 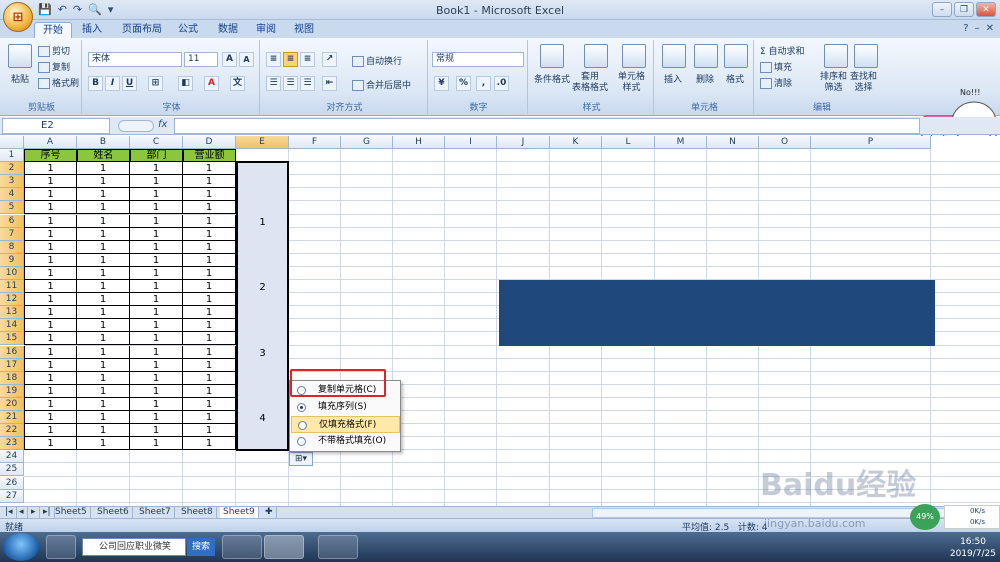 I want to click on format-cells-icon, so click(x=736, y=56).